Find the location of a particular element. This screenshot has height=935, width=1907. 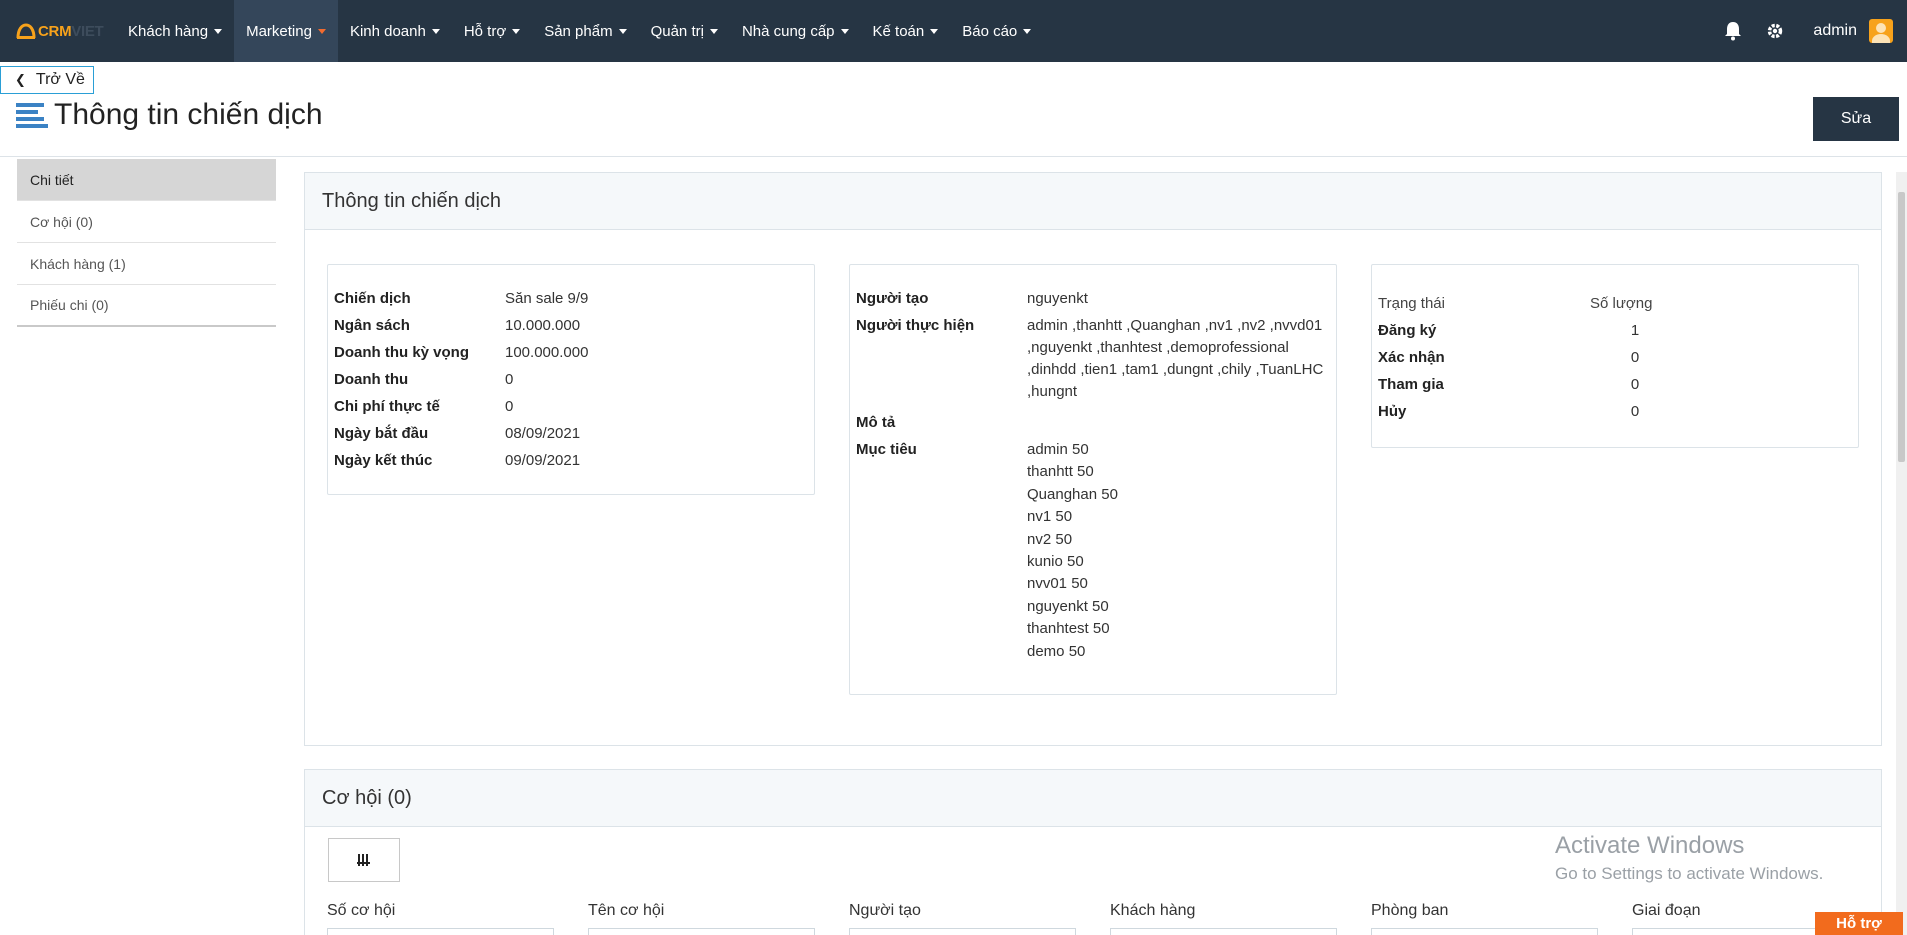

chevron-left-icon: ❮ is located at coordinates (20, 79).